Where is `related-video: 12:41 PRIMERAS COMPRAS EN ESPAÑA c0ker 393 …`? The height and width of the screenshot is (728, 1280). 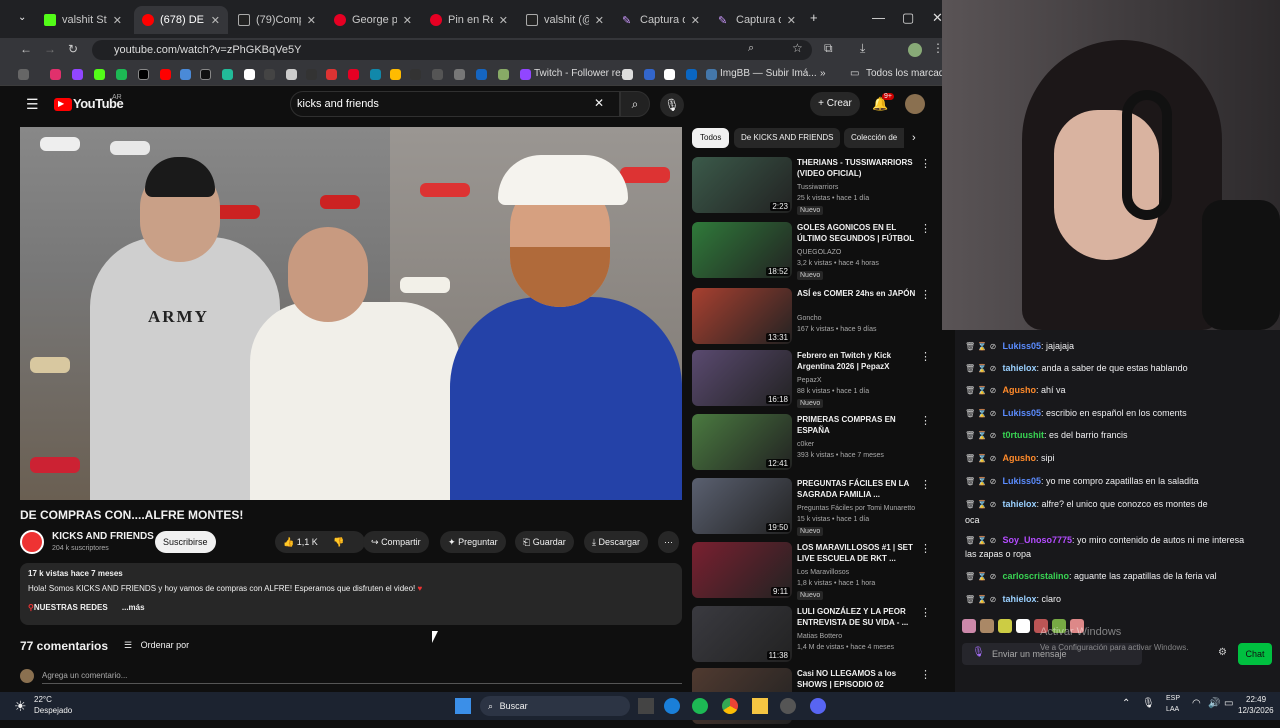
related-video: 12:41 PRIMERAS COMPRAS EN ESPAÑA c0ker 393 … is located at coordinates (814, 444).